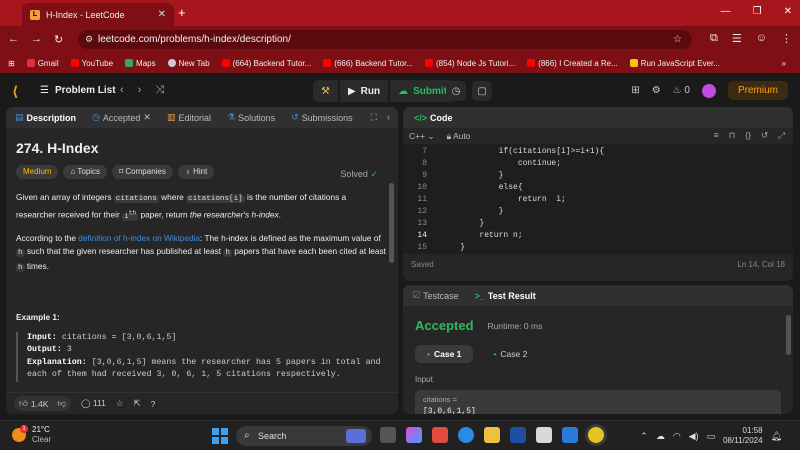 This screenshot has width=800, height=450. Describe the element at coordinates (482, 91) in the screenshot. I see `notes-icon: ▢` at that location.